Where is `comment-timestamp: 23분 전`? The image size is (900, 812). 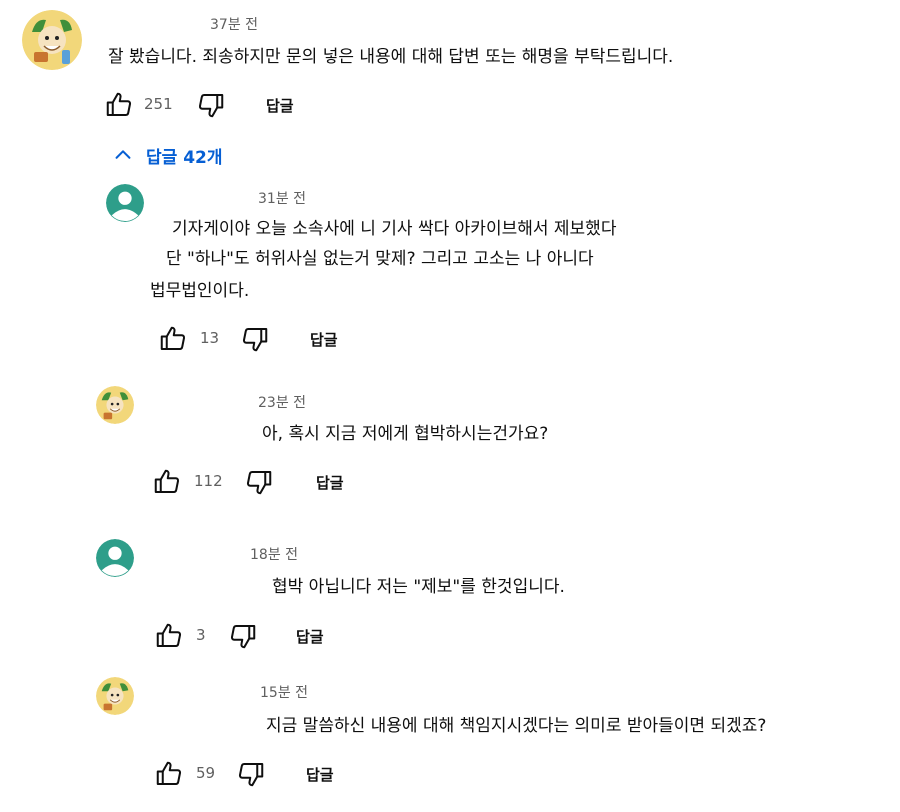 comment-timestamp: 23분 전 is located at coordinates (282, 402).